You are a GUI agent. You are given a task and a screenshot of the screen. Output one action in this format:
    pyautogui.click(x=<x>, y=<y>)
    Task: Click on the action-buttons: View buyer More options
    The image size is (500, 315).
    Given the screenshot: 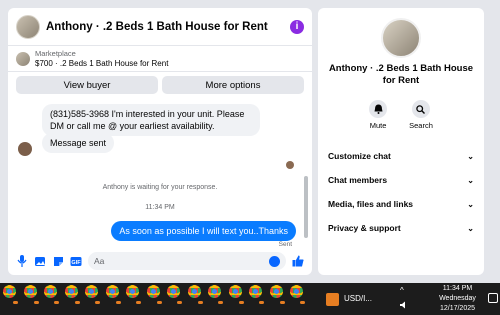 What is the action you would take?
    pyautogui.click(x=160, y=85)
    